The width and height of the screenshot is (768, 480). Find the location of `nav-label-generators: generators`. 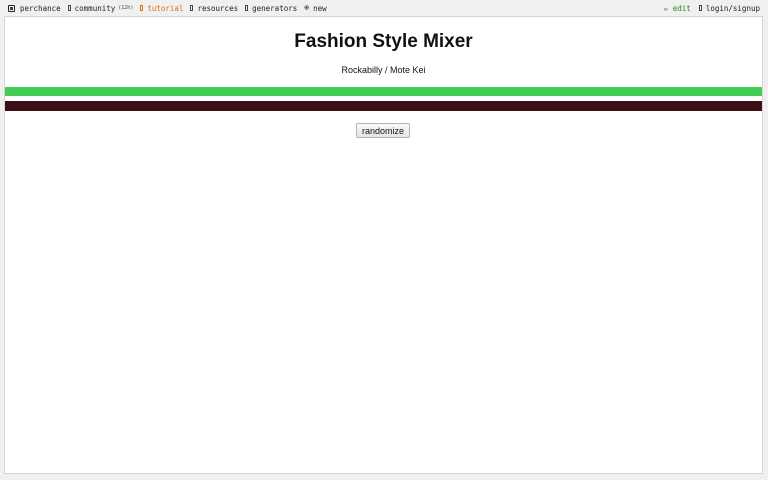

nav-label-generators: generators is located at coordinates (275, 8).